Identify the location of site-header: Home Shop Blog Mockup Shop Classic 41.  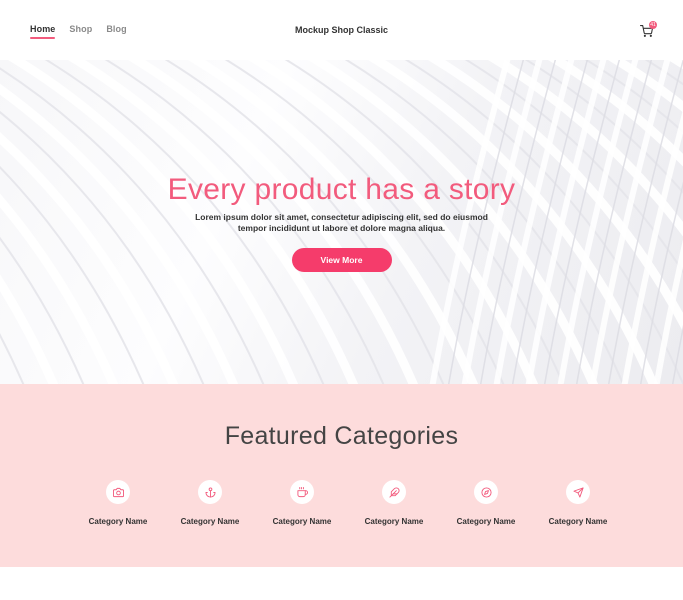
(341, 30).